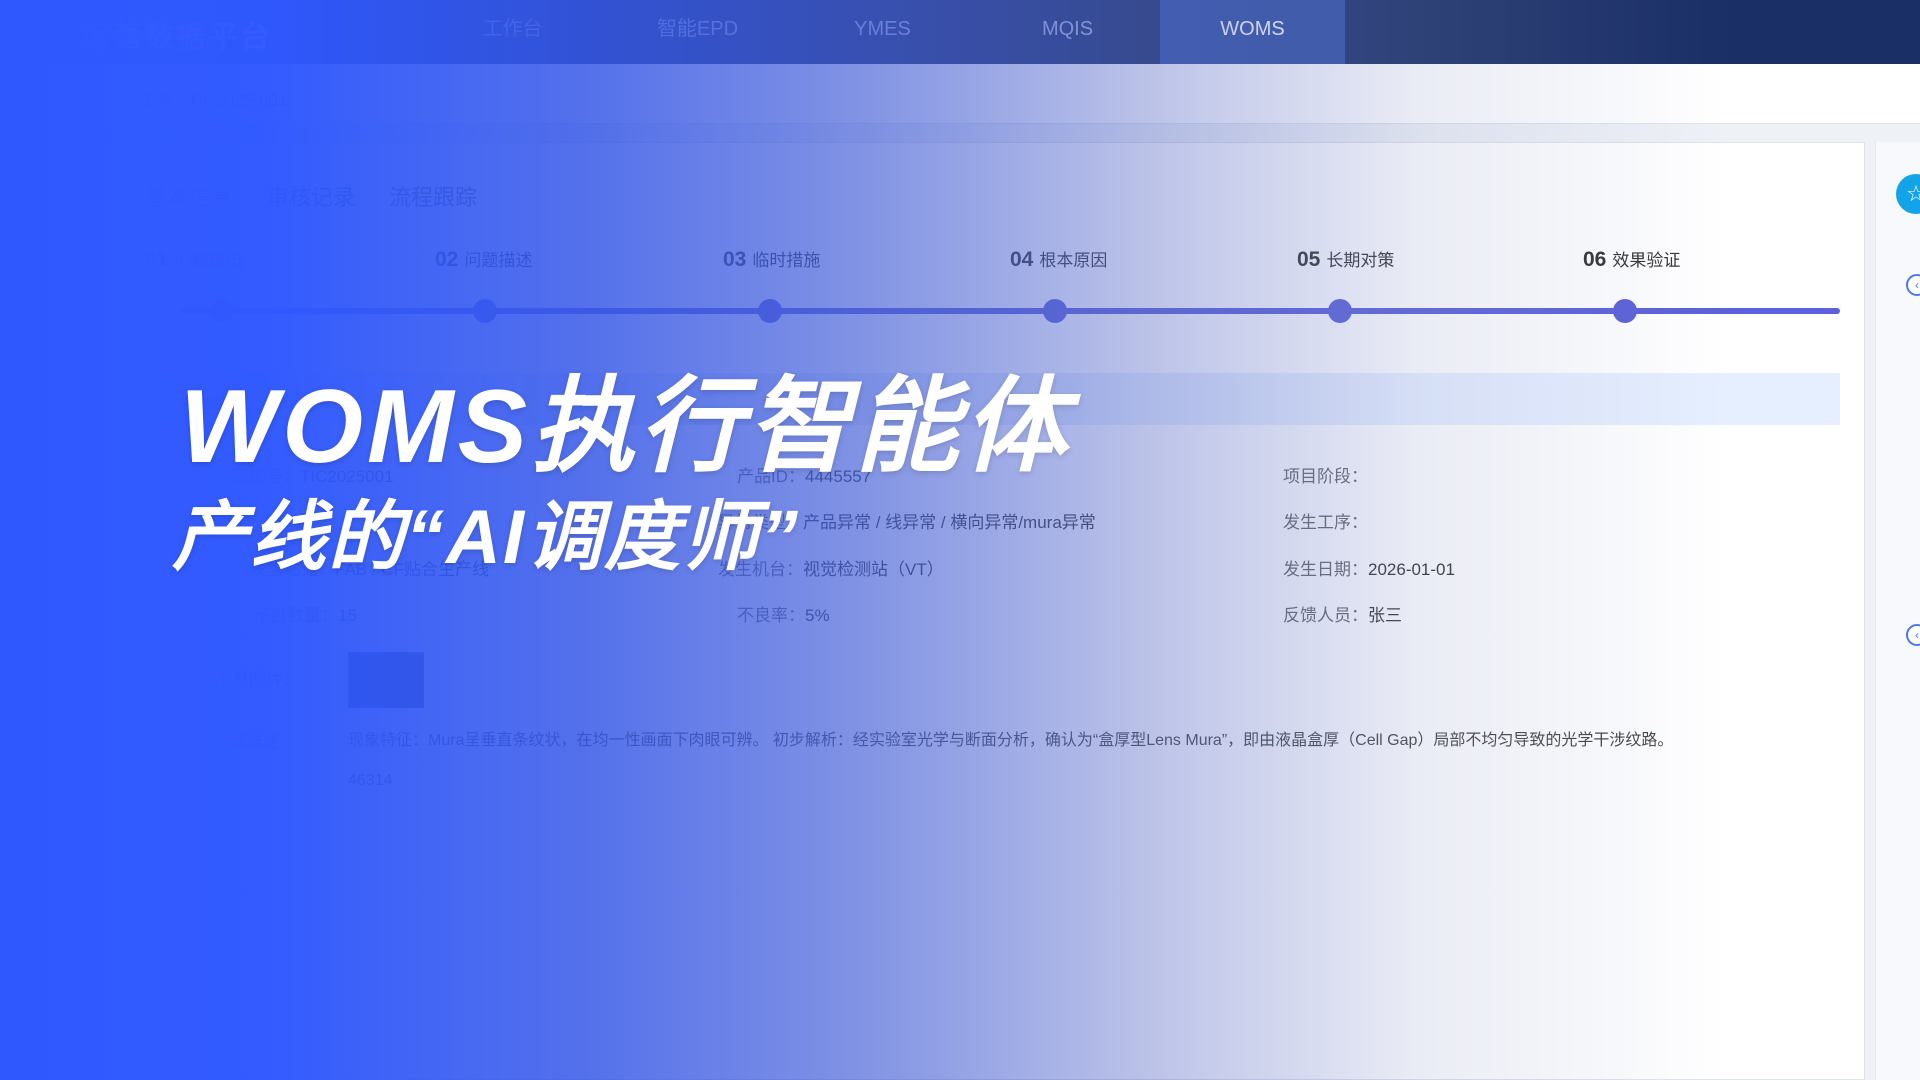 This screenshot has height=1080, width=1920. Describe the element at coordinates (512, 32) in the screenshot. I see `nav-item-workbench: 工作台` at that location.